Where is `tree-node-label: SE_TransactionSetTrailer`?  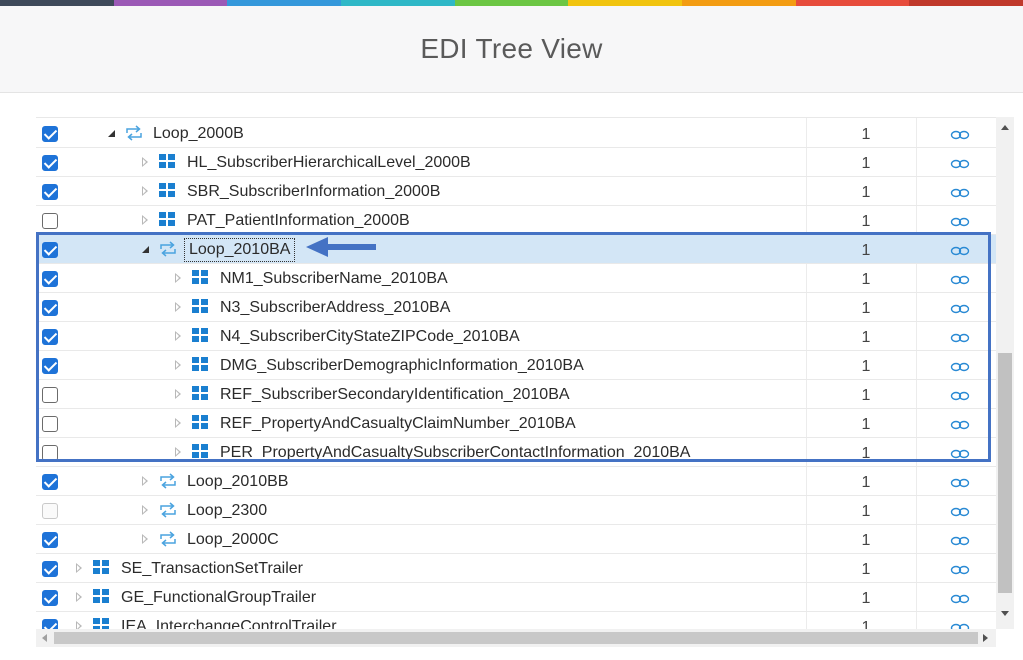
tree-node-label: SE_TransactionSetTrailer is located at coordinates (212, 569).